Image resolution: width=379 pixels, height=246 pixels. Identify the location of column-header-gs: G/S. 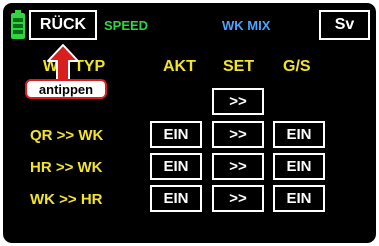
(297, 66).